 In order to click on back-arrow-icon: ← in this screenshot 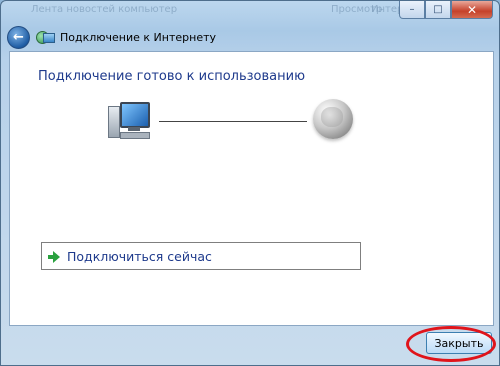, I will do `click(18, 37)`.